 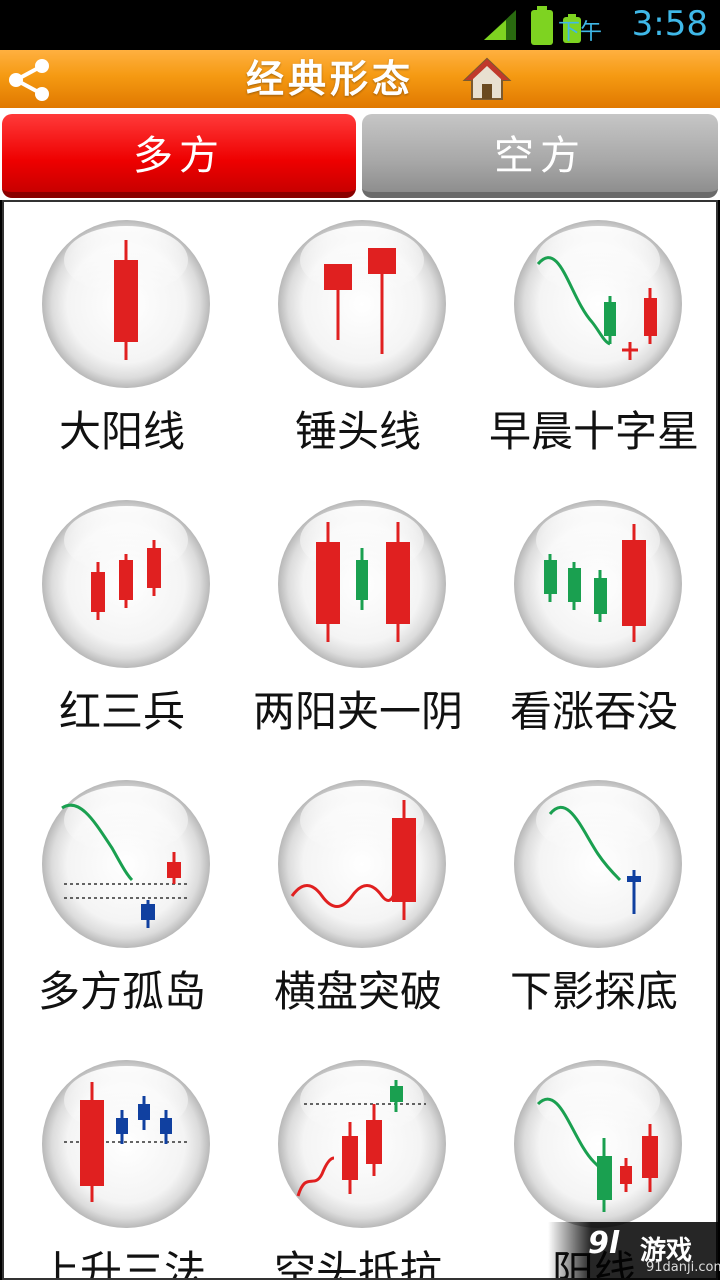 What do you see at coordinates (542, 25) in the screenshot?
I see `battery-icon` at bounding box center [542, 25].